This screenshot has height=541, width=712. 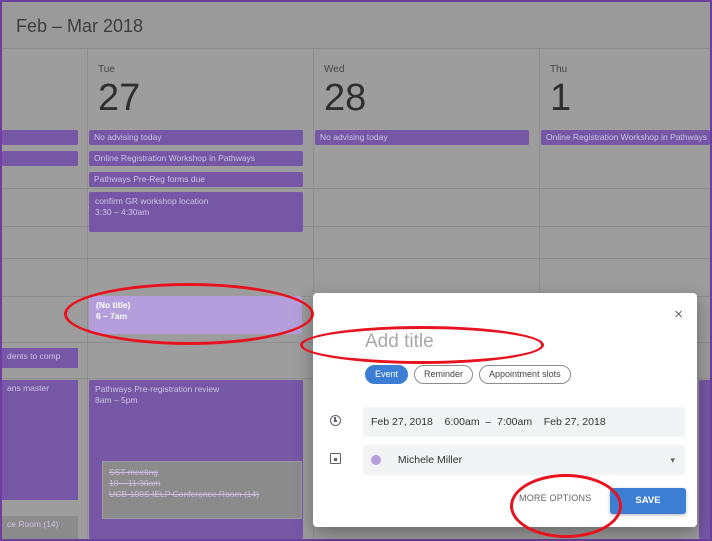 I want to click on event-title: Pathways Pre-registration review, so click(x=157, y=389).